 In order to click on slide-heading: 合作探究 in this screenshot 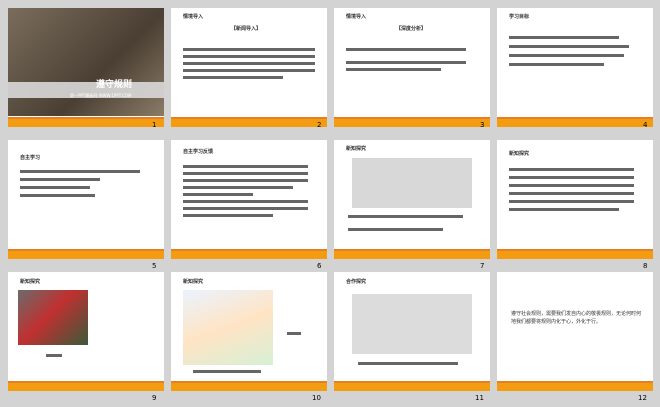, I will do `click(356, 282)`.